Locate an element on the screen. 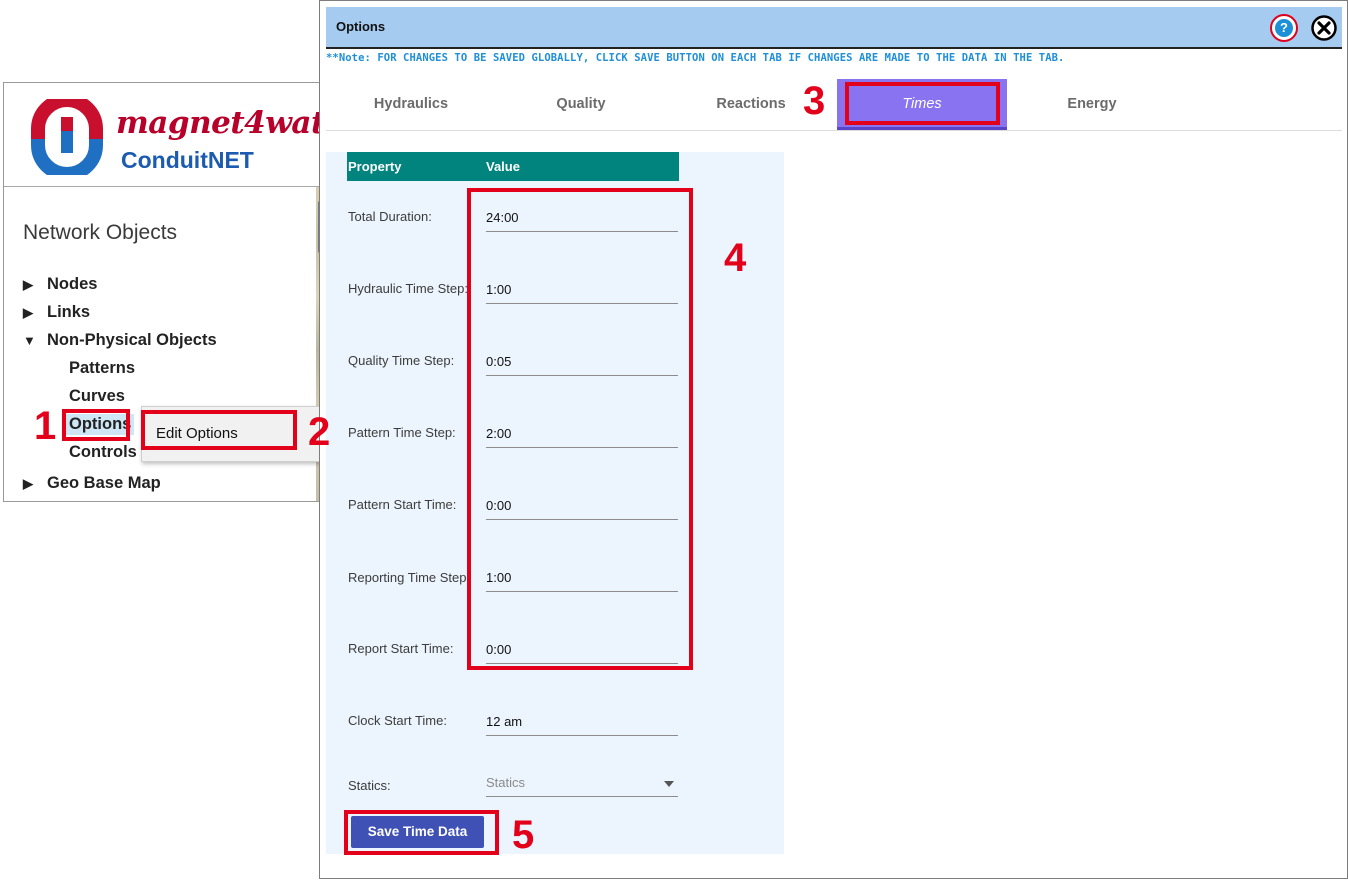 Image resolution: width=1348 pixels, height=895 pixels. clock-start-time-input: 12 am is located at coordinates (582, 724).